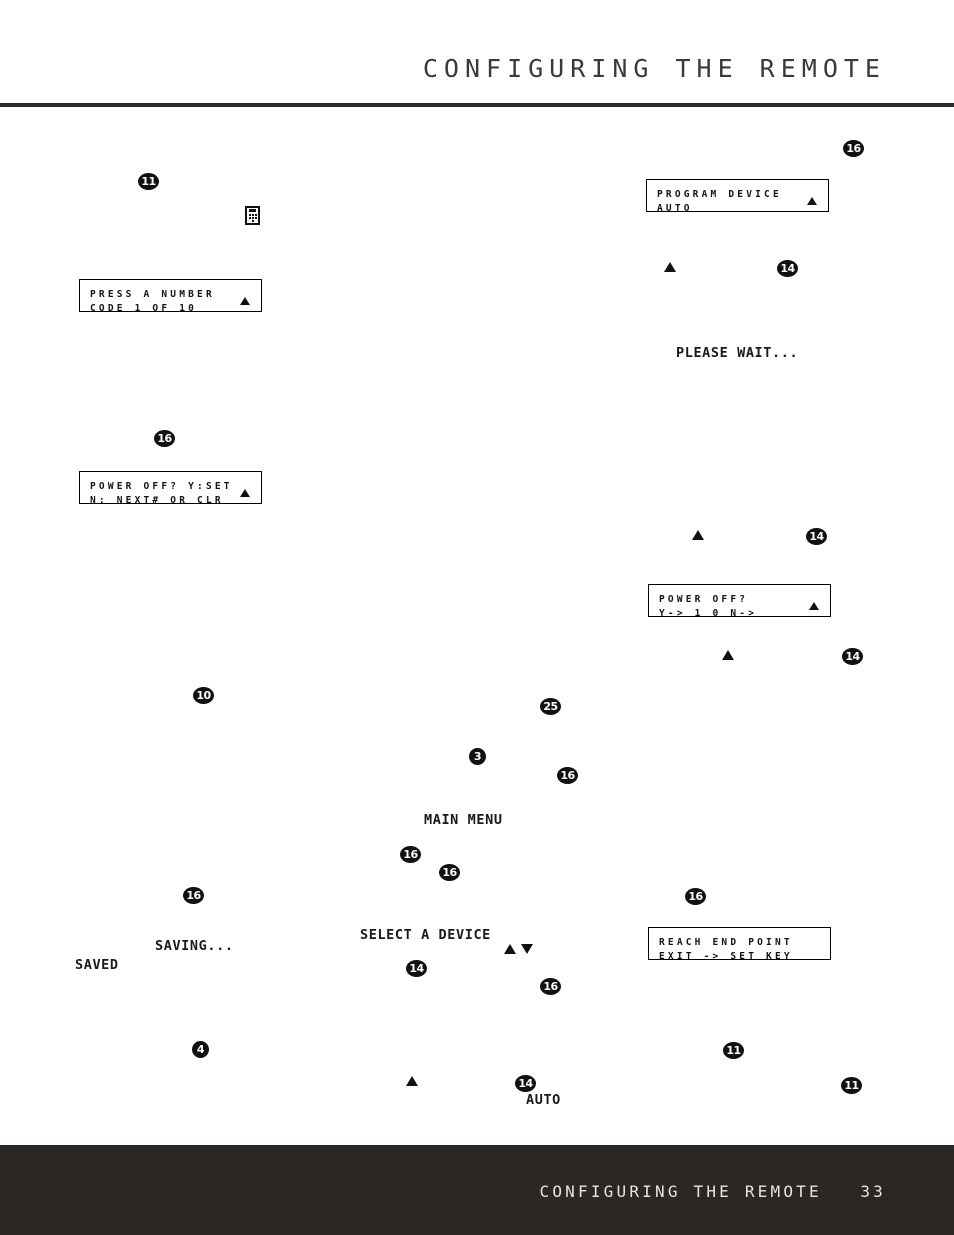  What do you see at coordinates (816, 536) in the screenshot?
I see `badge-14-right-b: 14` at bounding box center [816, 536].